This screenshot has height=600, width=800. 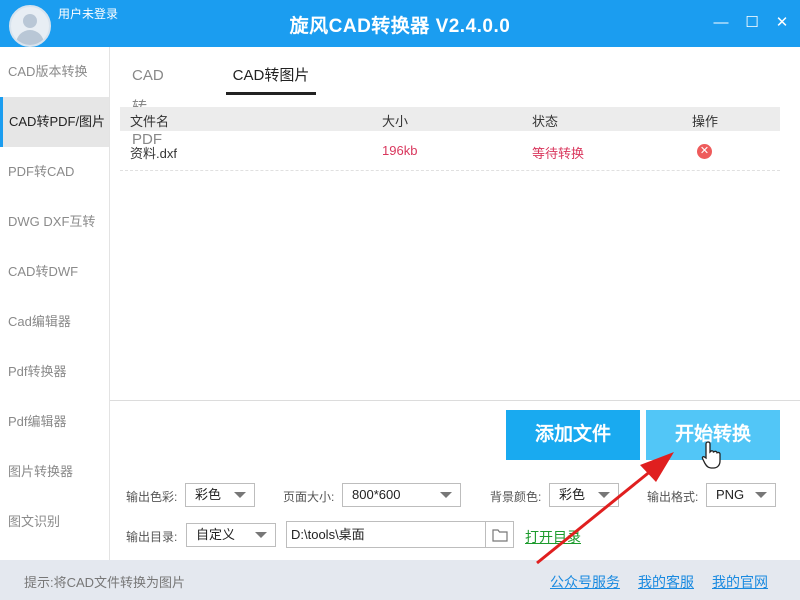 What do you see at coordinates (54, 222) in the screenshot?
I see `sidebar-item-dwg-dxf: DWG DXF互转` at bounding box center [54, 222].